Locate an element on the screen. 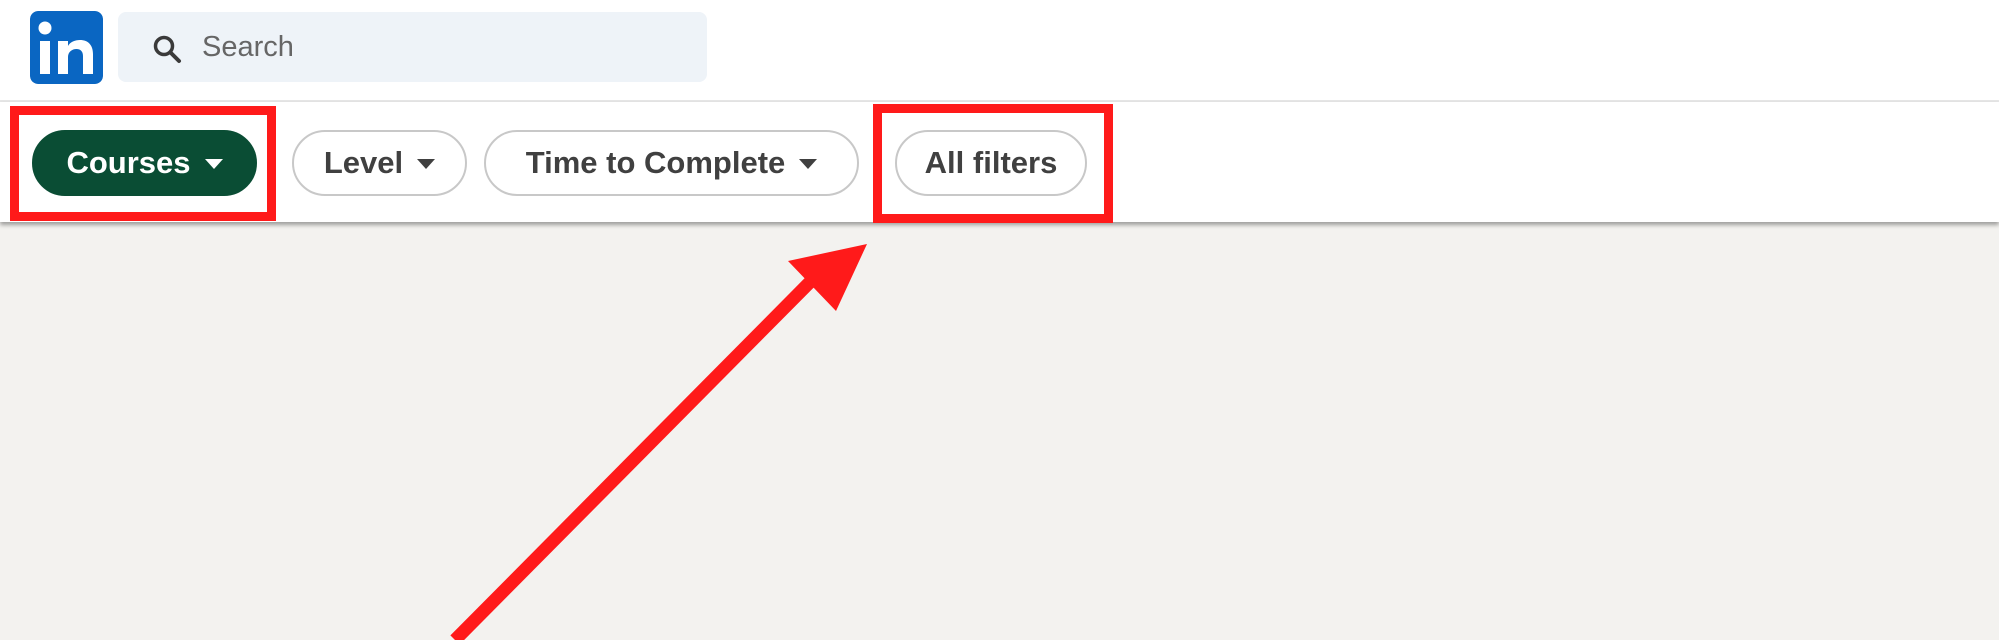  linkedin-logo-graphic is located at coordinates (66, 47).